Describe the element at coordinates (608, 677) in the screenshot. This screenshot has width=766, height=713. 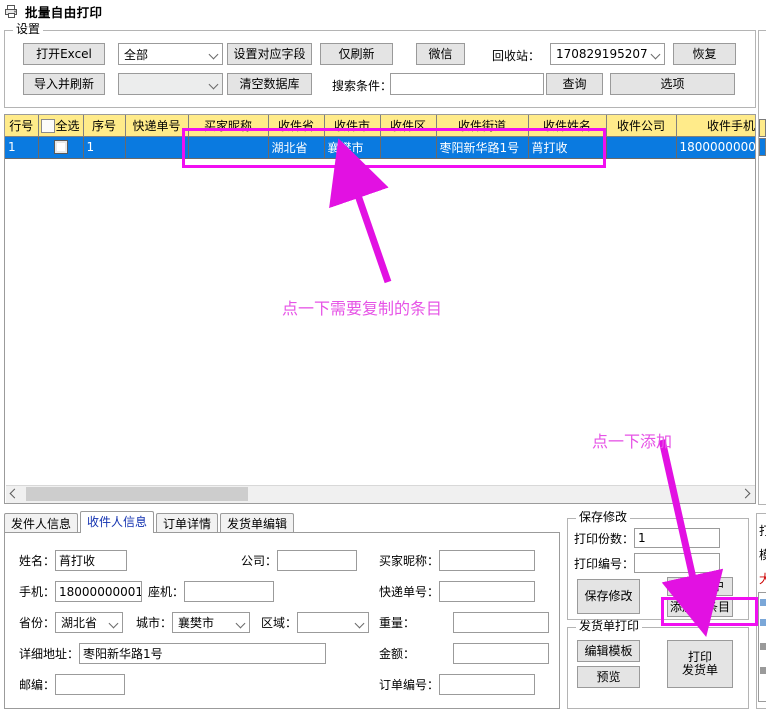
I see `preview-button: 预览` at that location.